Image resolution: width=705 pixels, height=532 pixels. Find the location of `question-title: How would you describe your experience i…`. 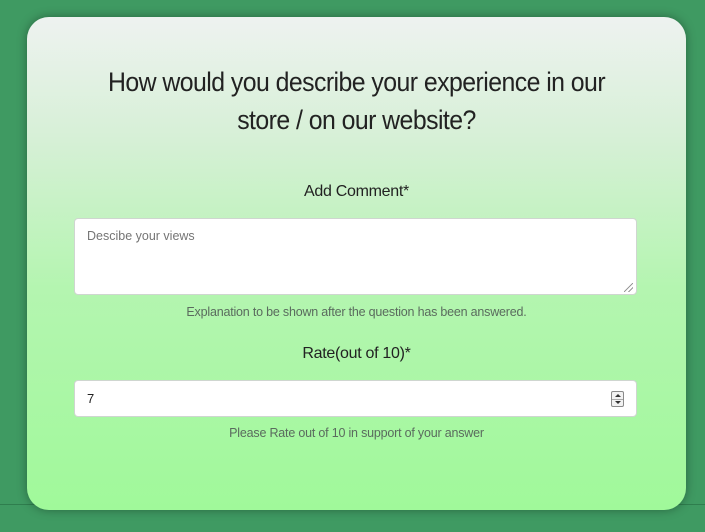

question-title: How would you describe your experience i… is located at coordinates (356, 101).